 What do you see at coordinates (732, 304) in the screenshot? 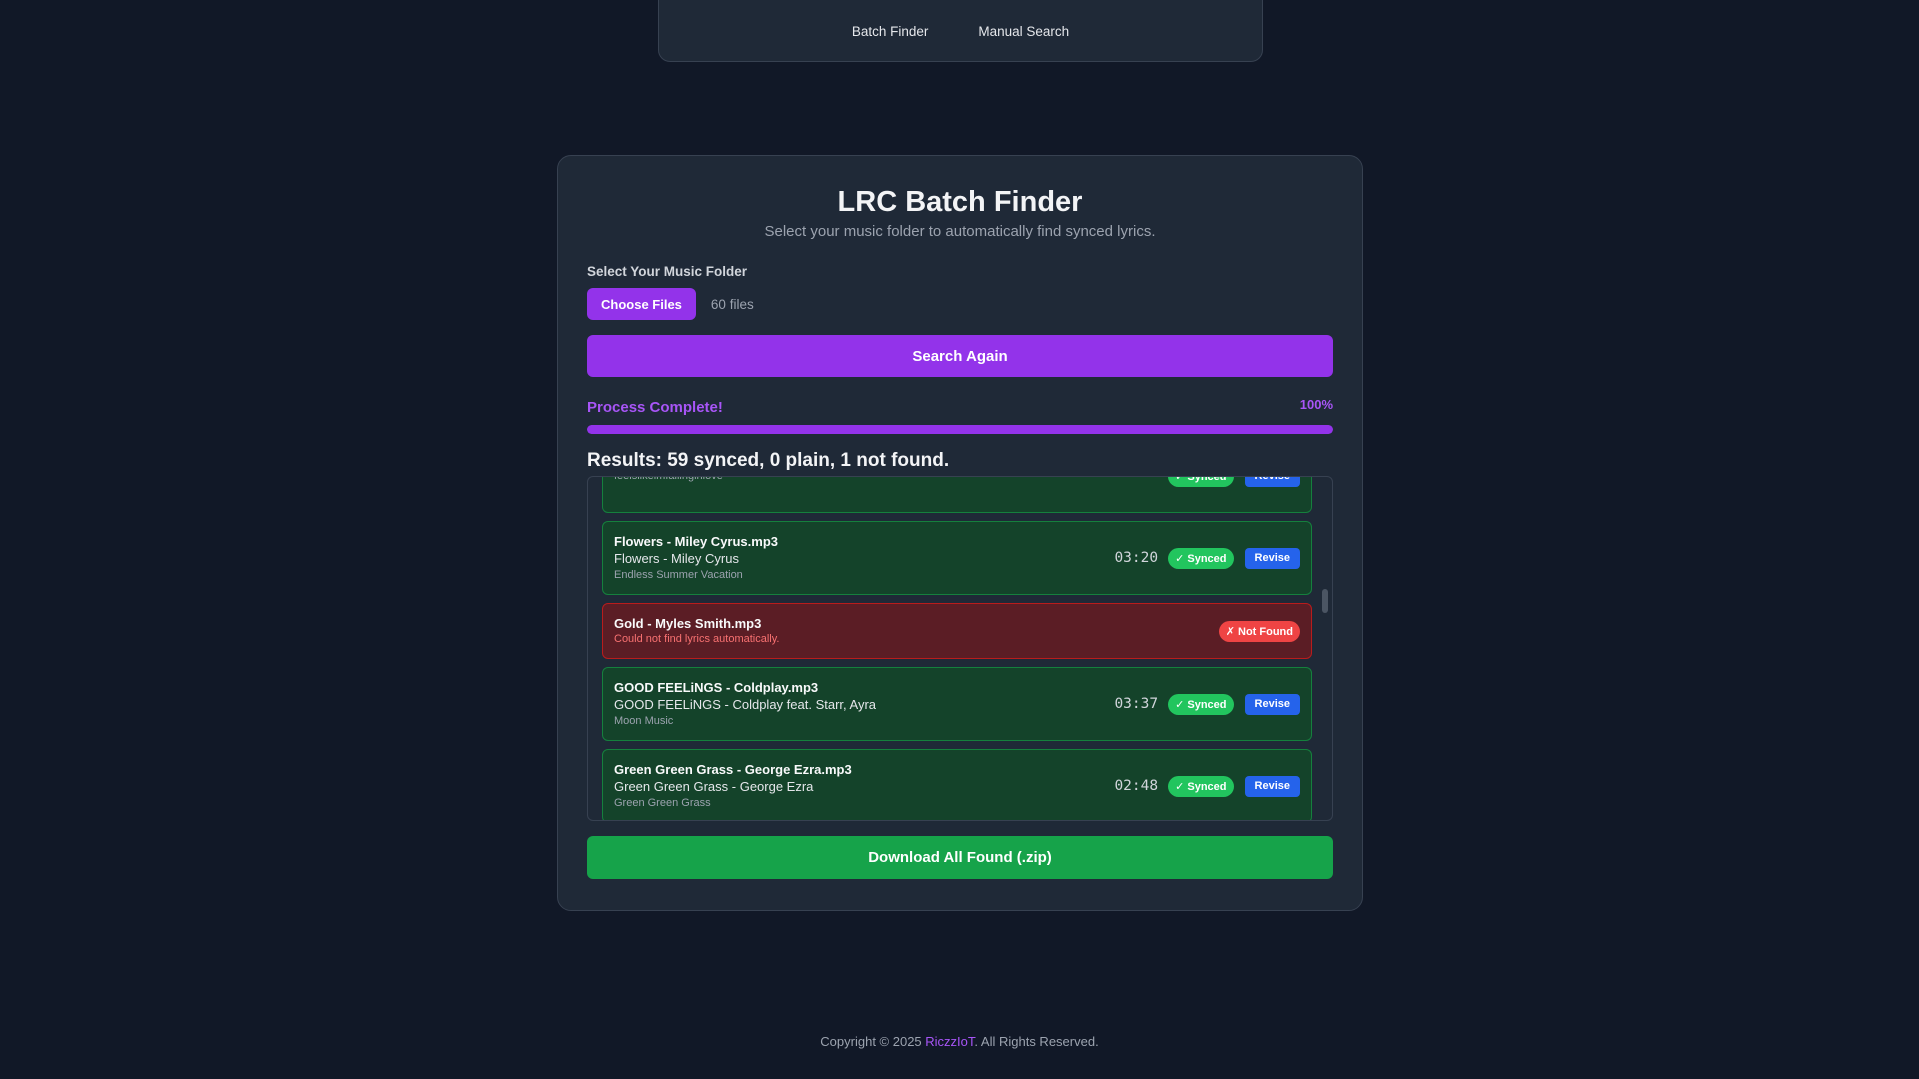
I see `file-count: 60 files` at bounding box center [732, 304].